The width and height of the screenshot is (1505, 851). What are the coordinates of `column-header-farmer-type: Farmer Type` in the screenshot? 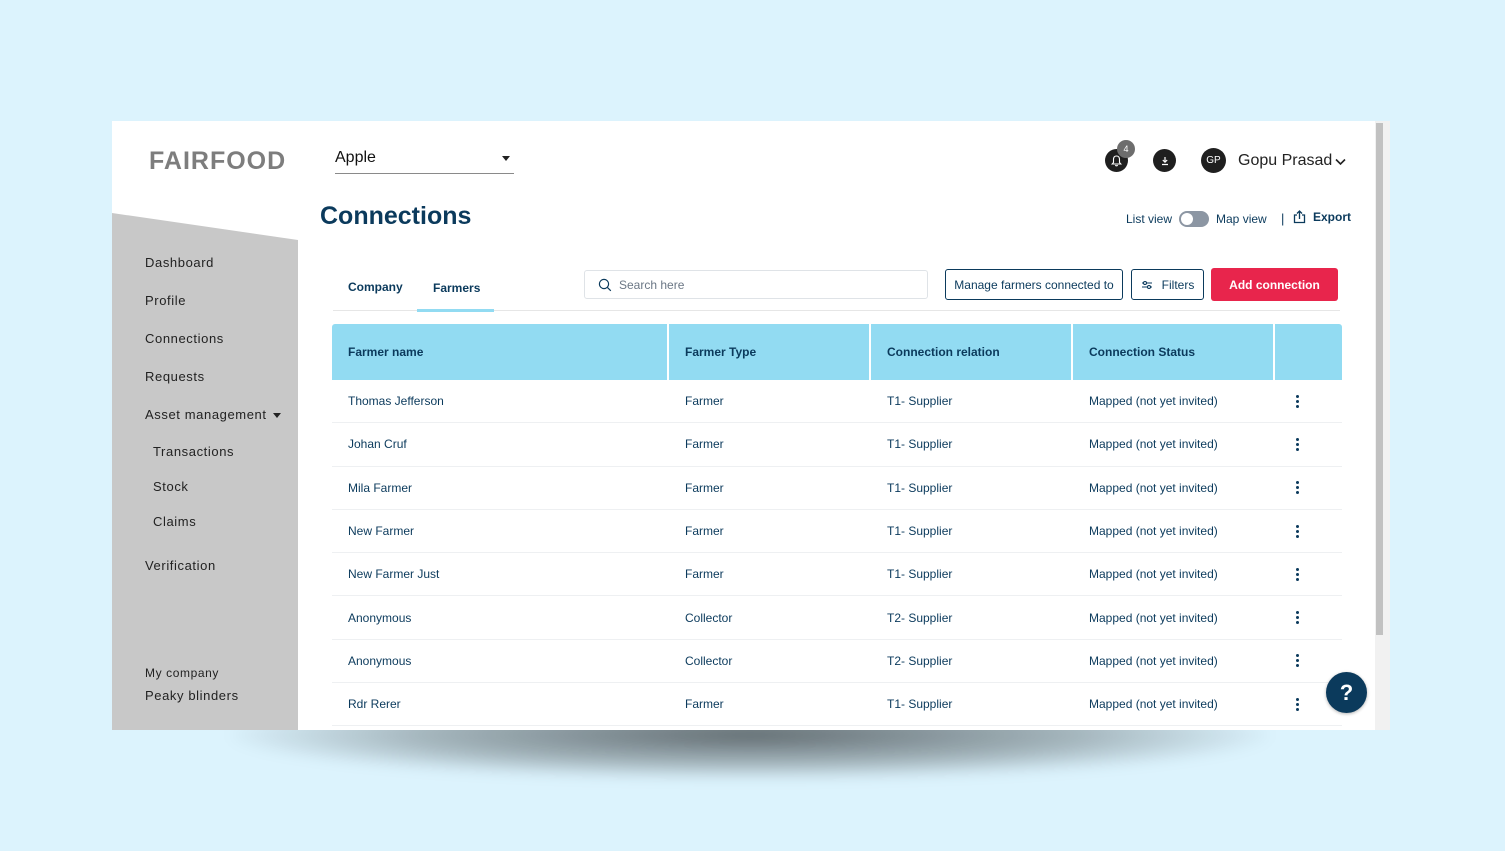 It's located at (770, 352).